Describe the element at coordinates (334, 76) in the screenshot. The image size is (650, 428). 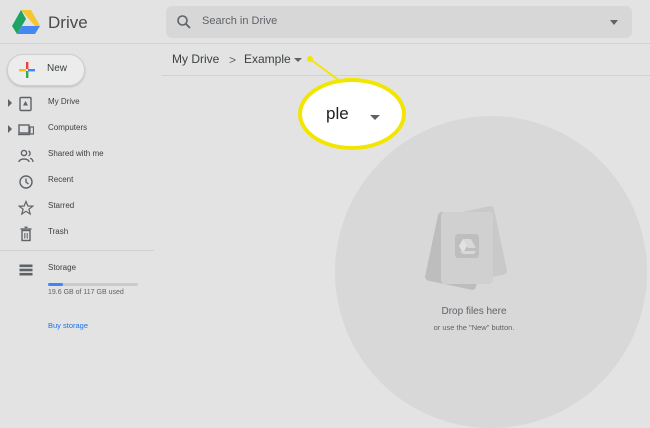
I see `callout-leader-line` at that location.